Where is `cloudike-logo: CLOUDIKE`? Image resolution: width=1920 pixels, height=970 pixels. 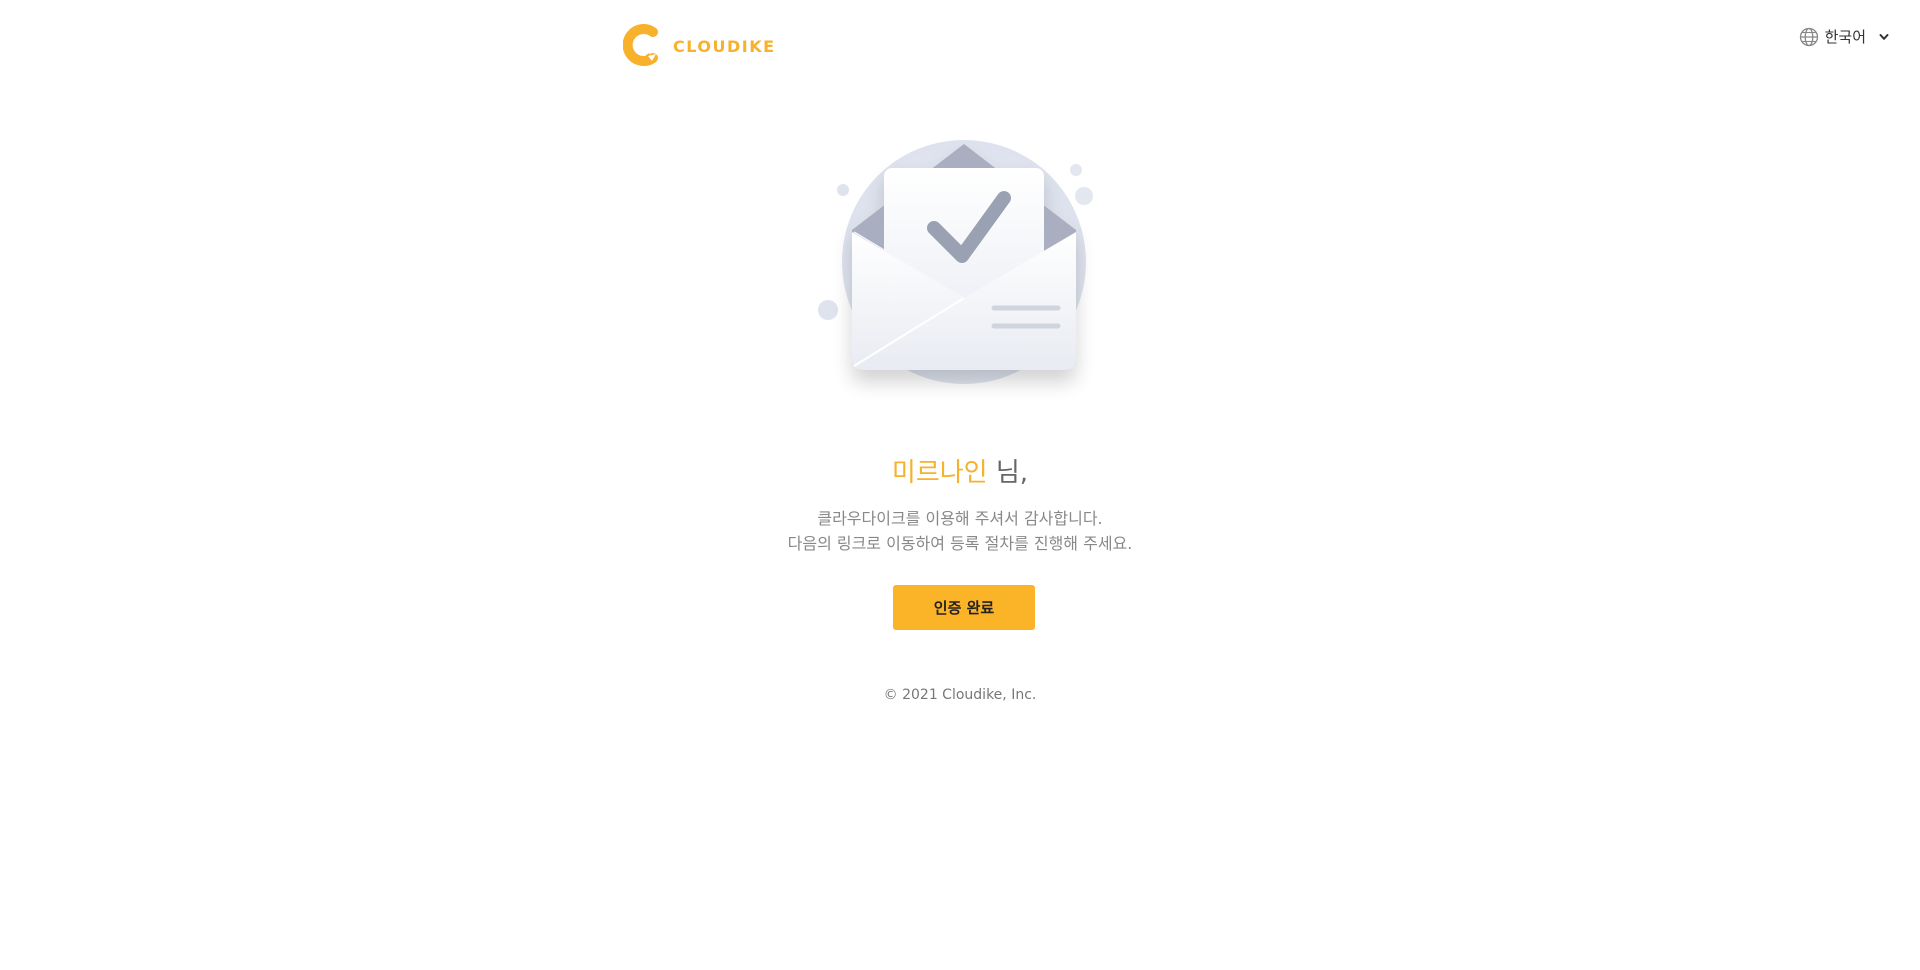
cloudike-logo: CLOUDIKE is located at coordinates (699, 45).